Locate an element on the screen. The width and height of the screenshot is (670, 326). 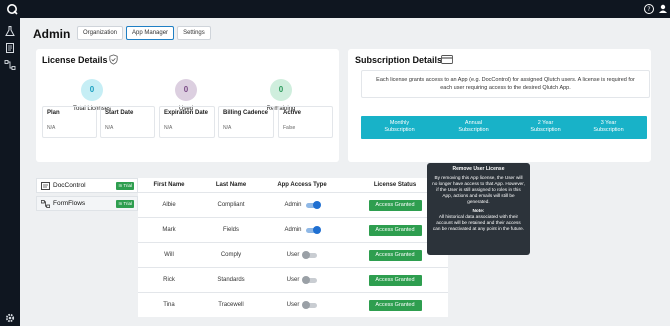
field-billing-cadence-label: Billing Cadence is located at coordinates (246, 113).